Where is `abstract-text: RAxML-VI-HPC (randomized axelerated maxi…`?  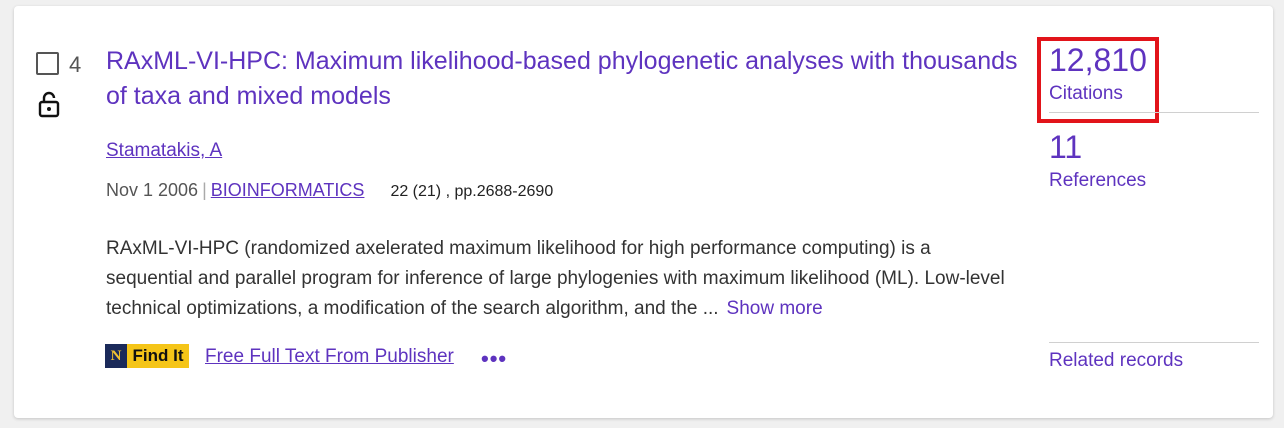 abstract-text: RAxML-VI-HPC (randomized axelerated maxi… is located at coordinates (555, 278).